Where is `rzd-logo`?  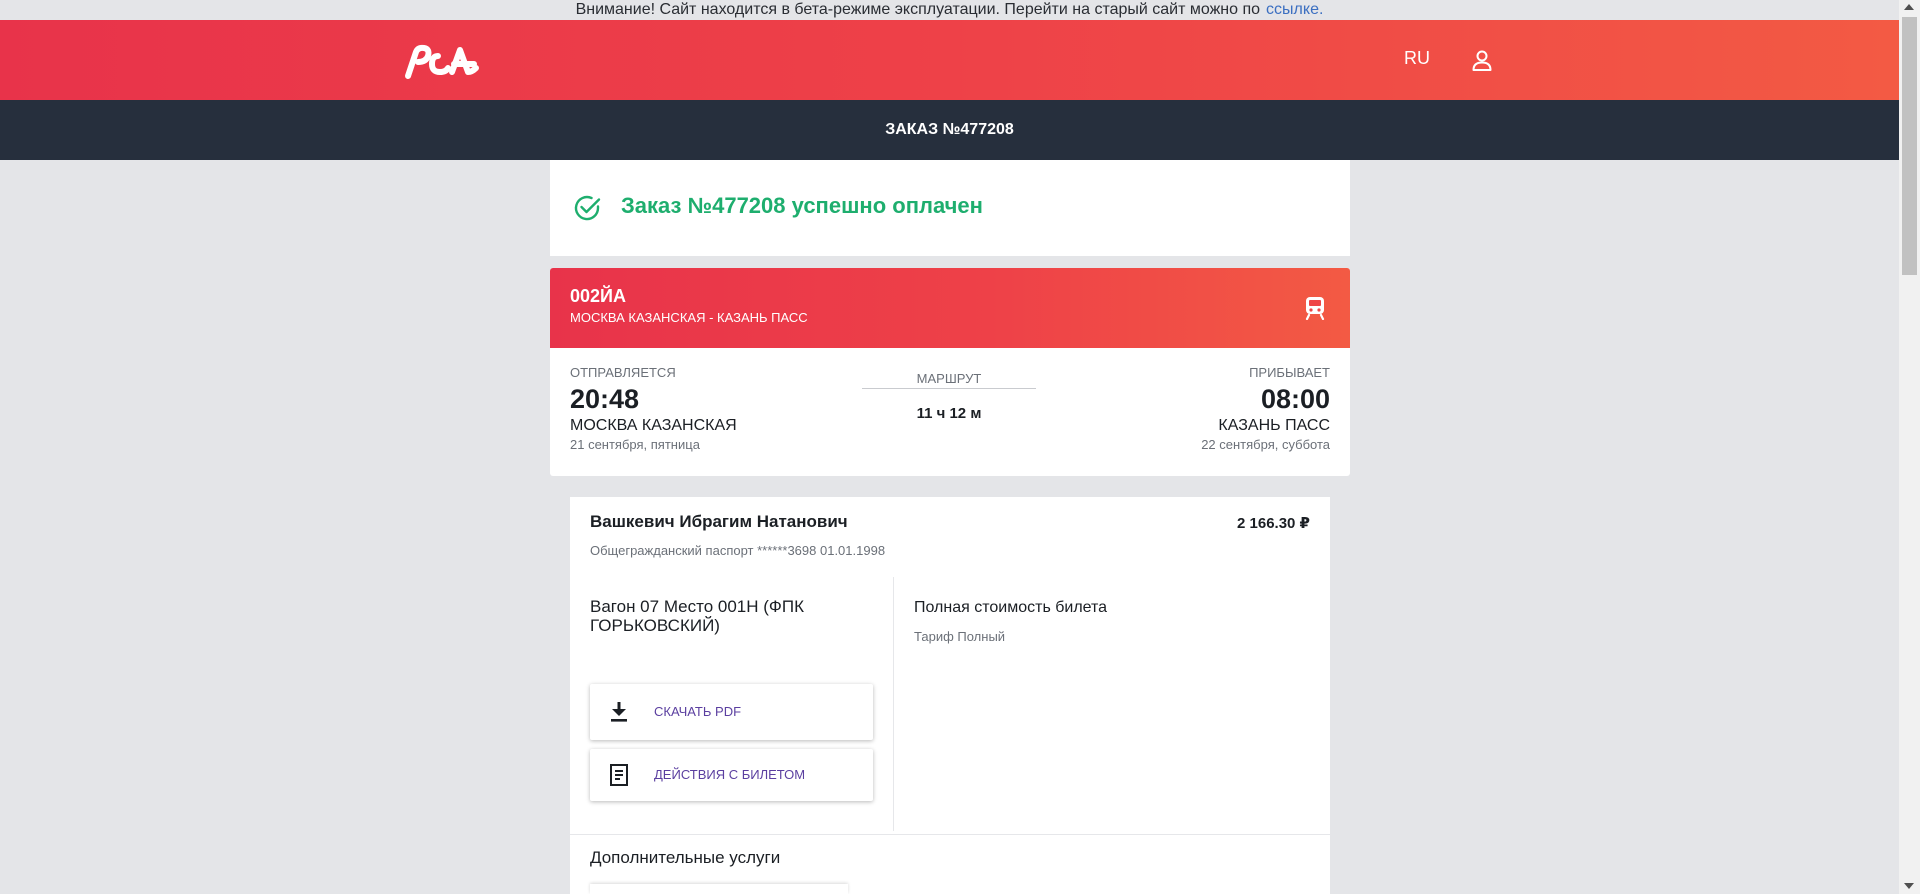 rzd-logo is located at coordinates (442, 61).